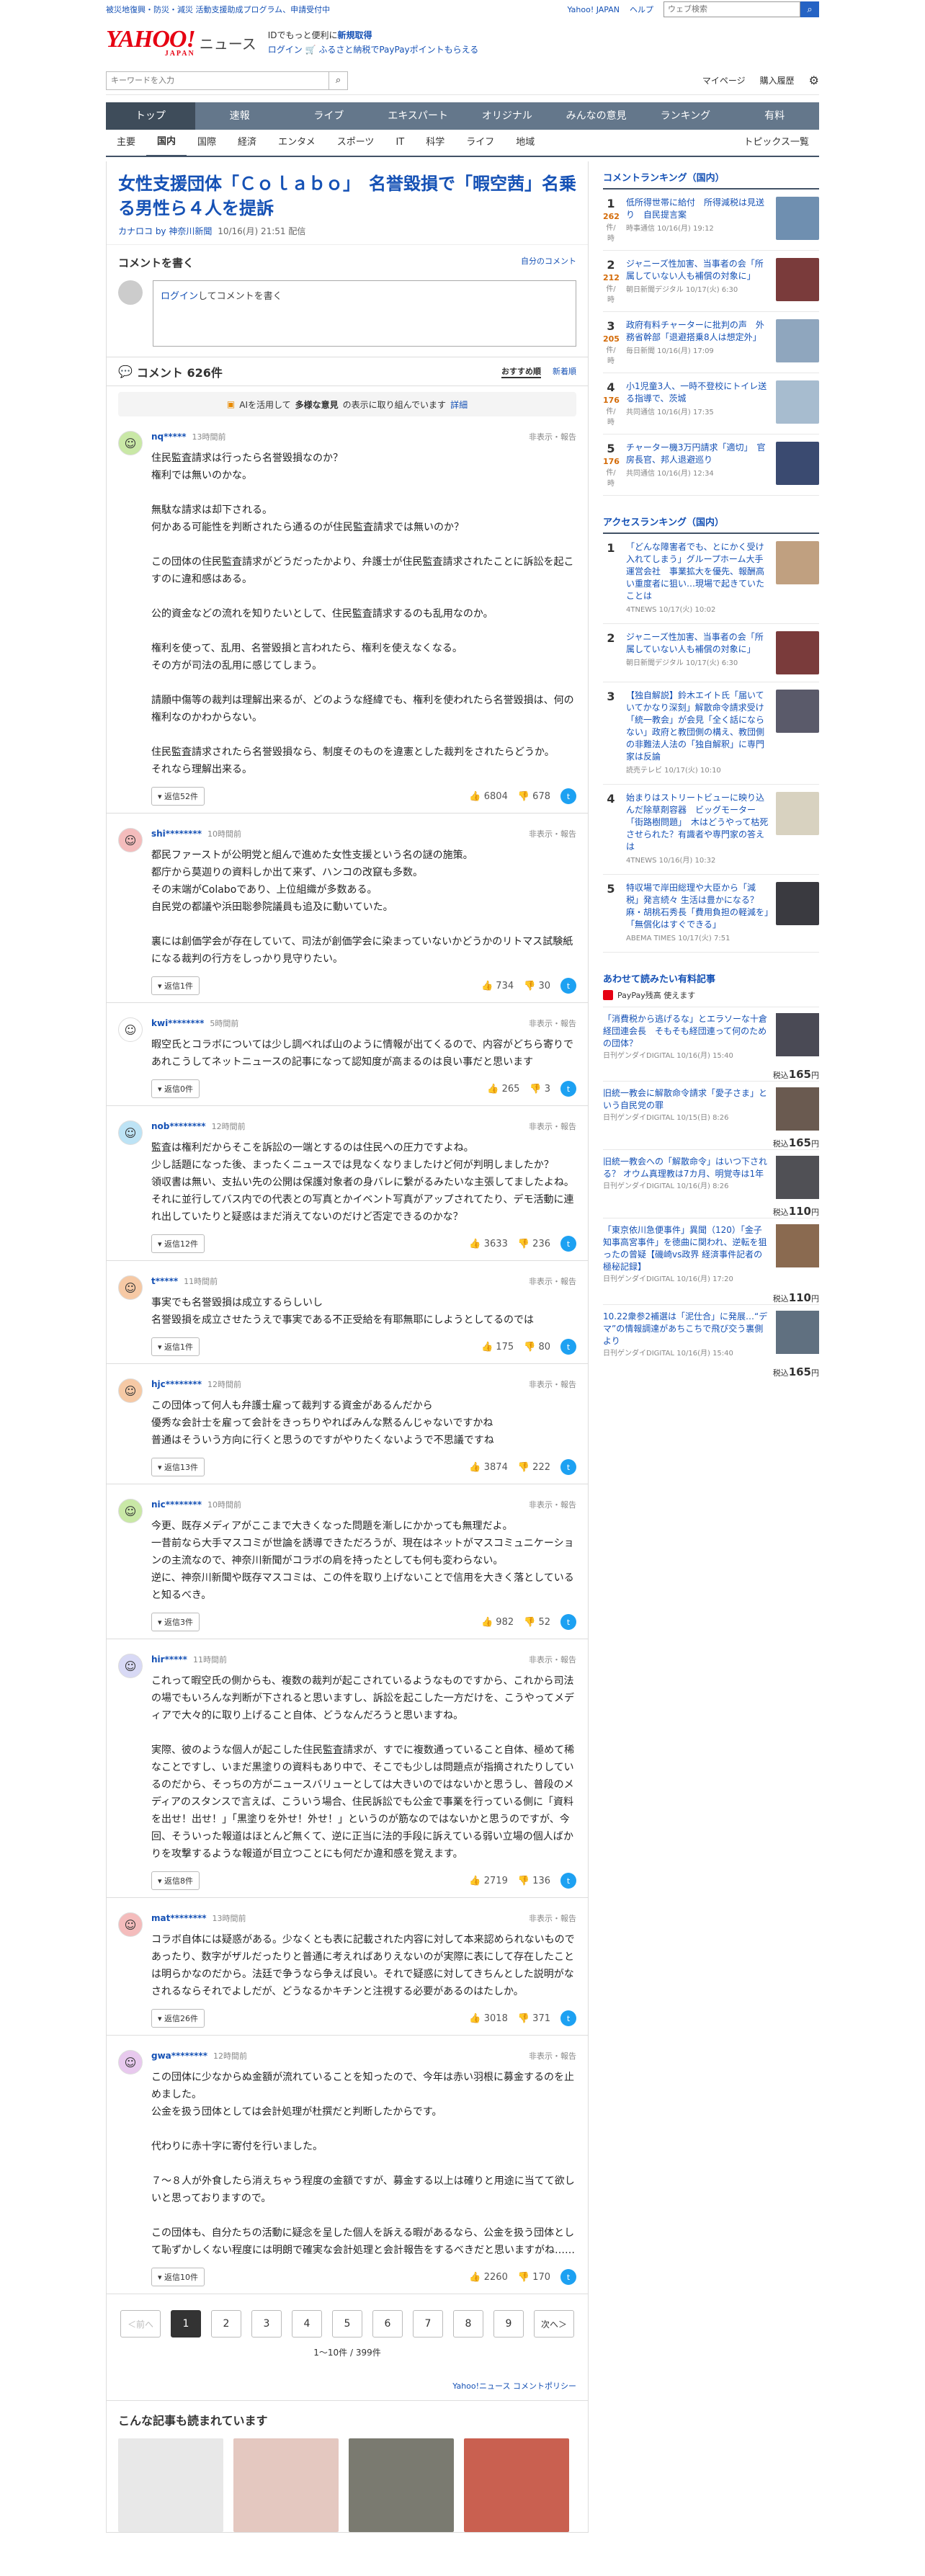 The width and height of the screenshot is (925, 2576). What do you see at coordinates (776, 143) in the screenshot?
I see `topics-list-link: トピックス一覧` at bounding box center [776, 143].